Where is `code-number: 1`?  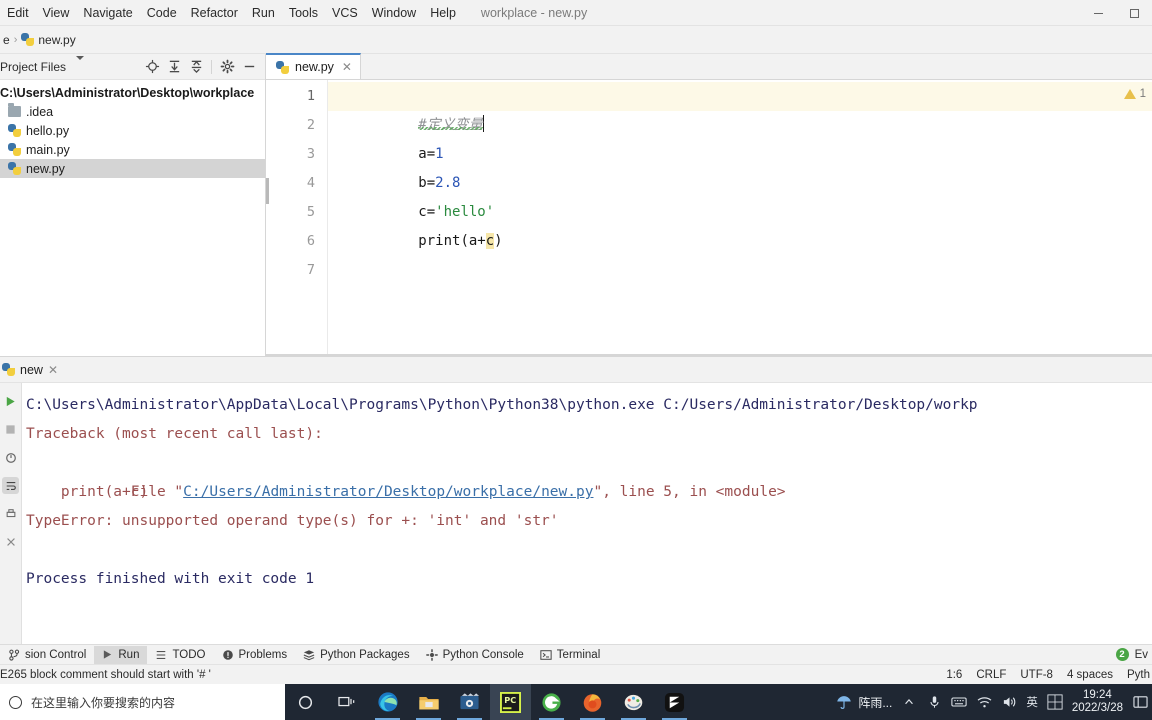
code-number: 1 is located at coordinates (439, 154).